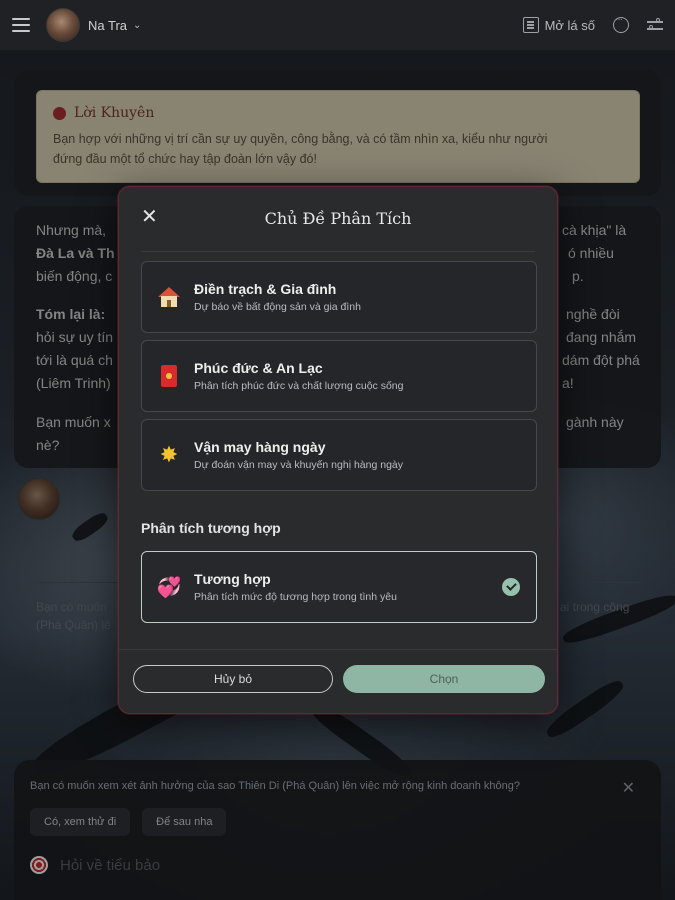 Image resolution: width=675 pixels, height=900 pixels. I want to click on modal-title: Chủ Đề Phân Tích, so click(338, 218).